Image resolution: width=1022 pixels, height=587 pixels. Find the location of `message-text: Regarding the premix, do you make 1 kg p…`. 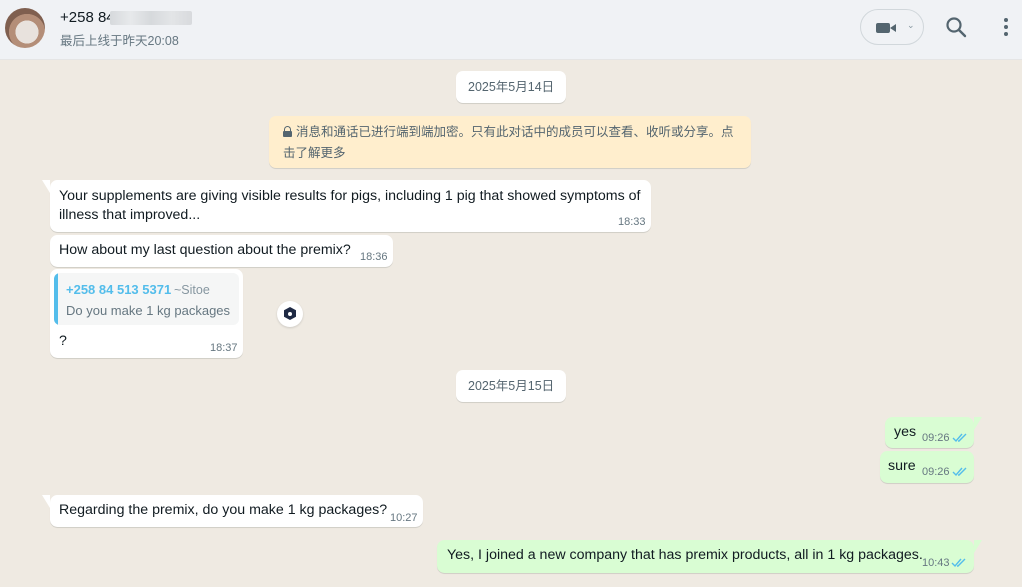

message-text: Regarding the premix, do you make 1 kg p… is located at coordinates (223, 510).